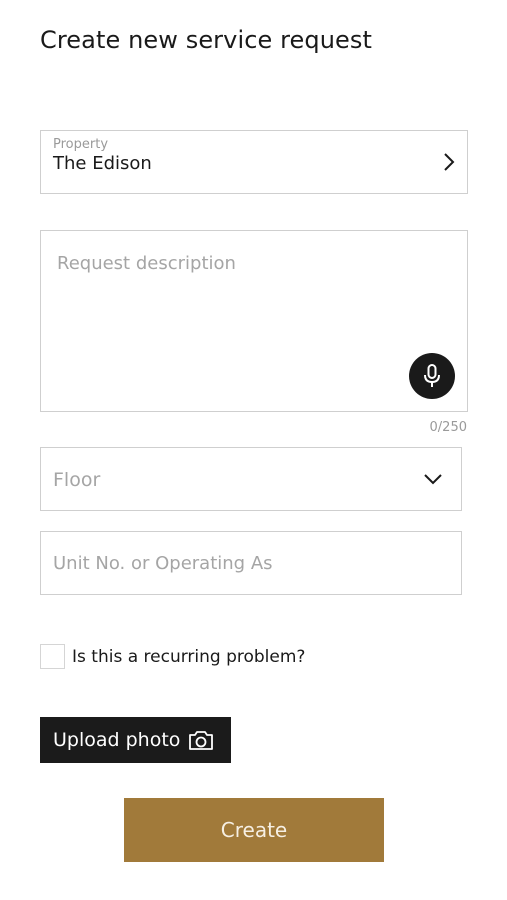 This screenshot has height=900, width=507. Describe the element at coordinates (146, 263) in the screenshot. I see `request-description-placeholder: Request description` at that location.